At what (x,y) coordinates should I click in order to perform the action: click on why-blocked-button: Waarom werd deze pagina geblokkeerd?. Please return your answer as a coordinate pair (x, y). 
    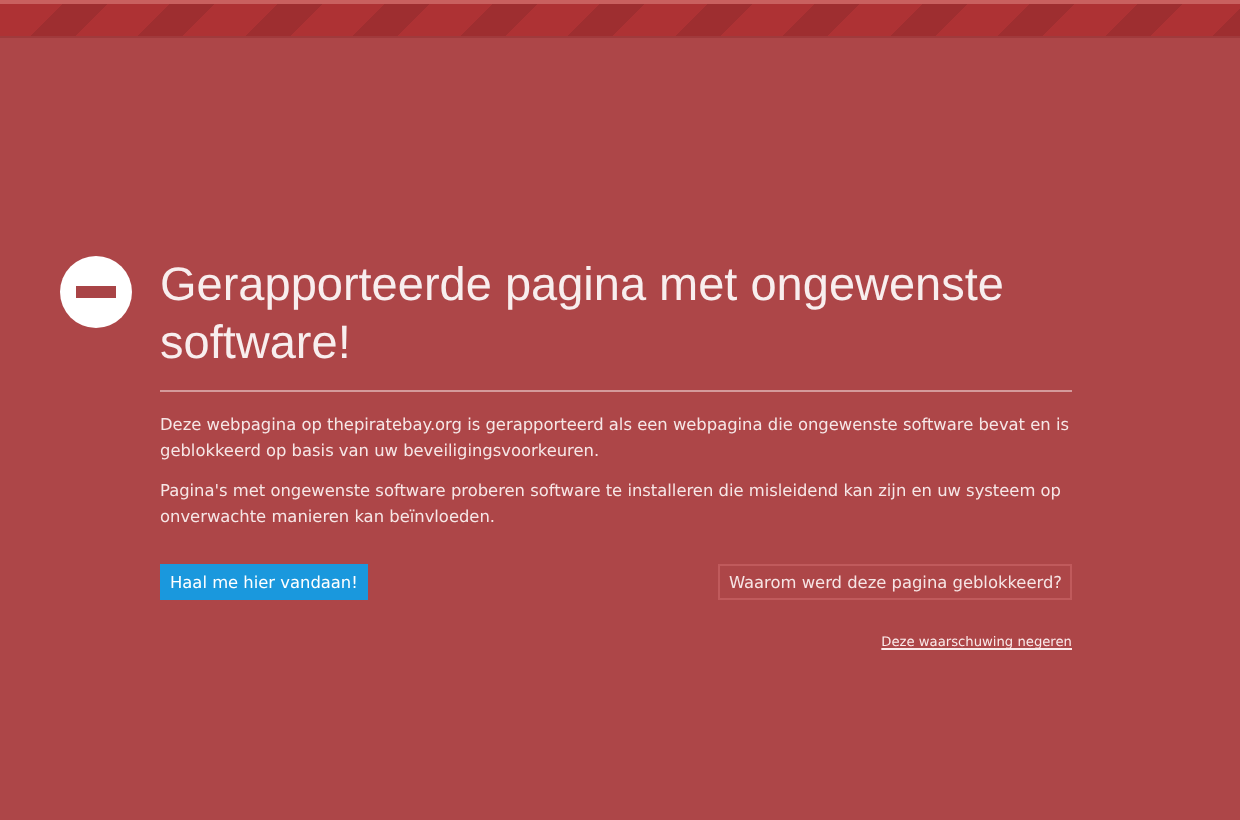
    Looking at the image, I should click on (895, 582).